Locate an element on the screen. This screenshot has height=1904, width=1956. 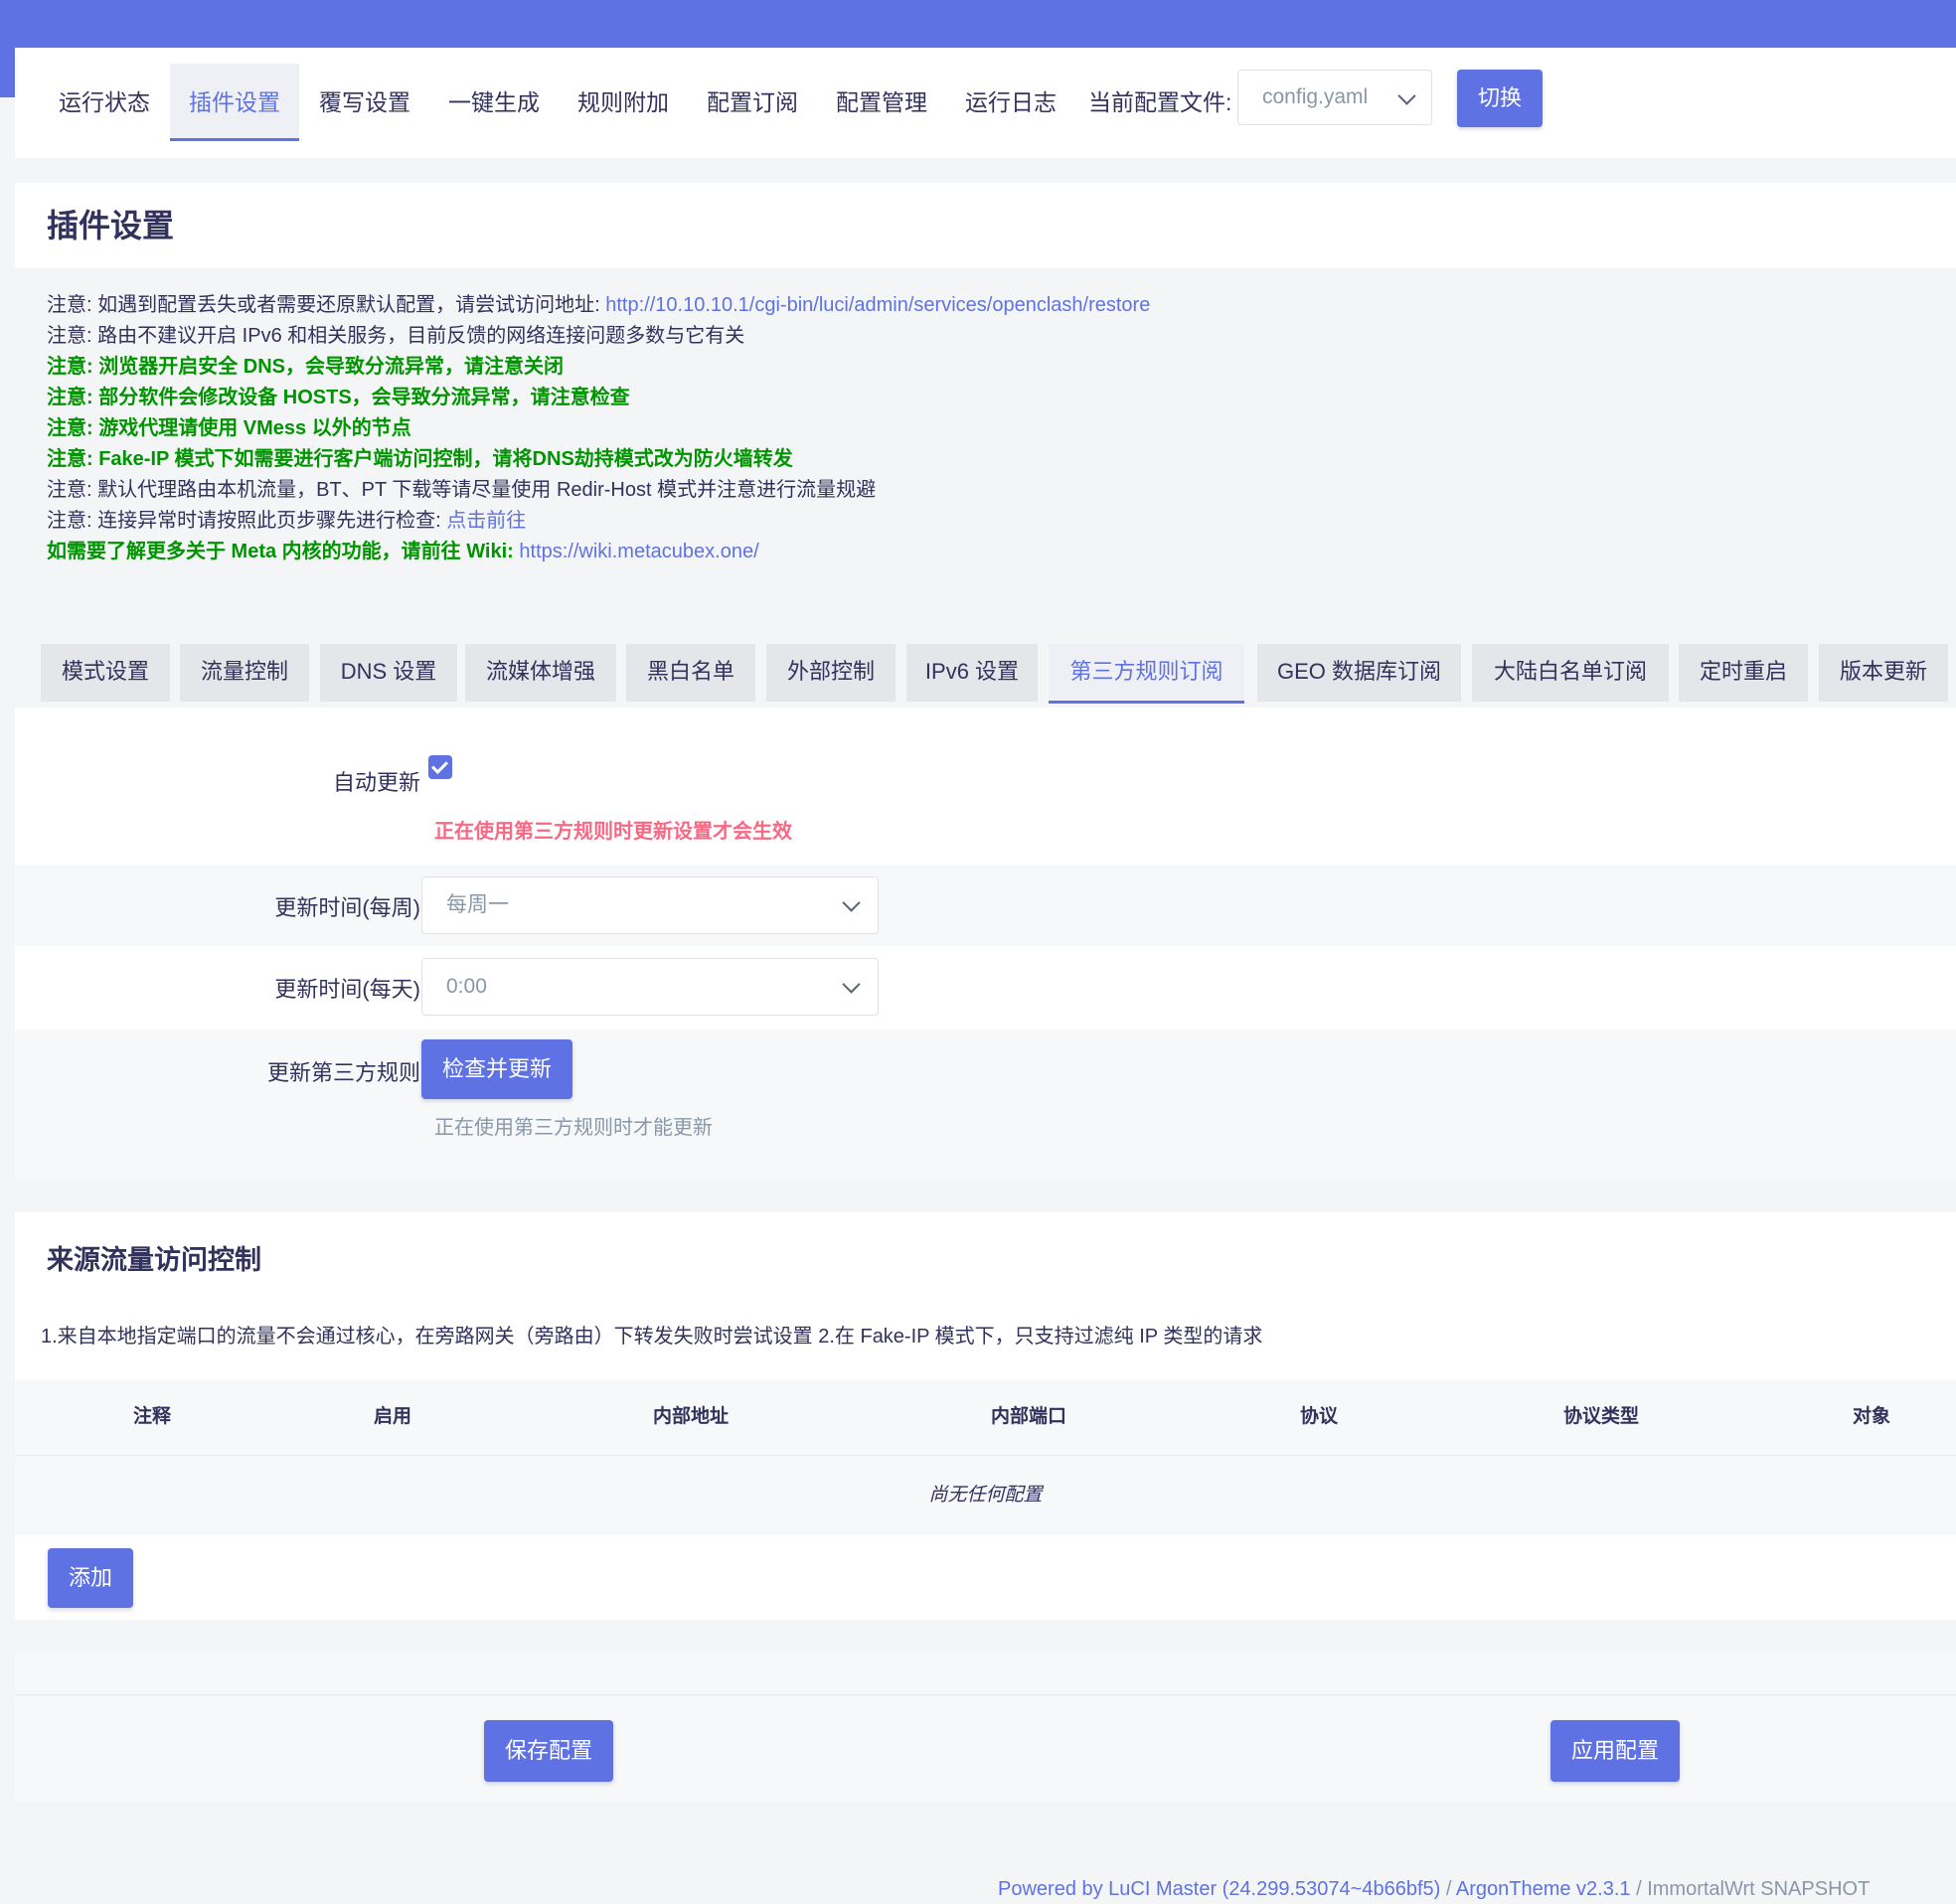
subtab-update: 版本更新 is located at coordinates (1883, 673).